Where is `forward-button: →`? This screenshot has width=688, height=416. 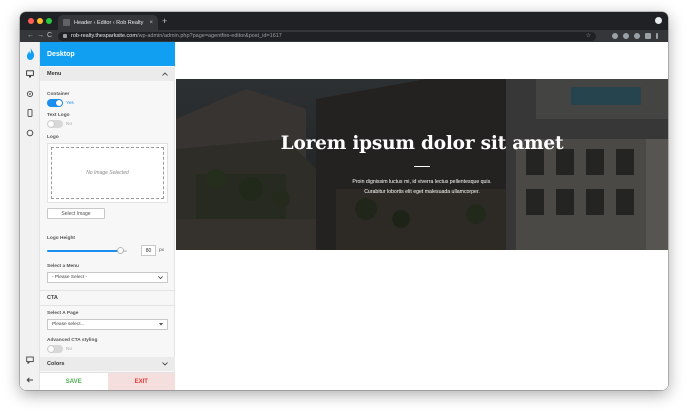 forward-button: → is located at coordinates (40, 36).